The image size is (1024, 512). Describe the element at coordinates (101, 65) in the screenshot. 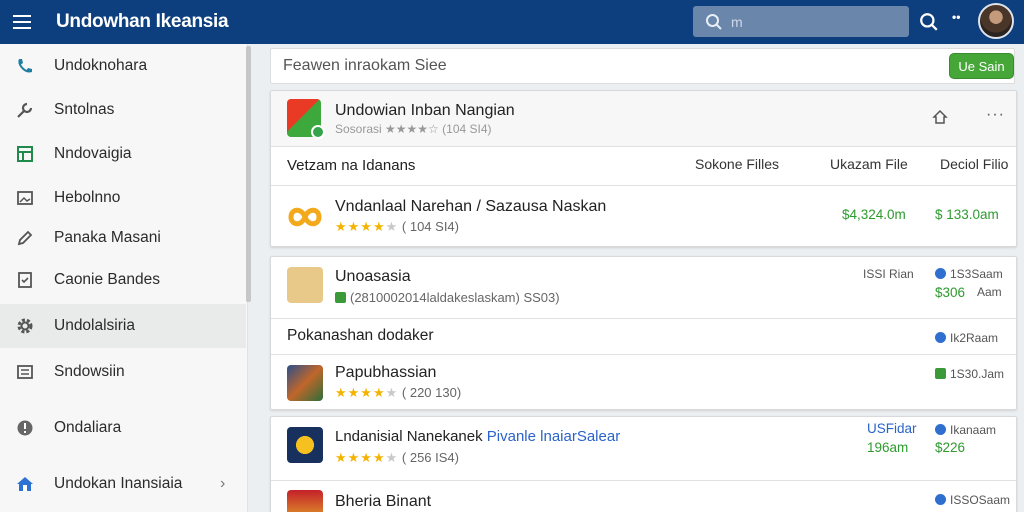

I see `sidebar-item-label: Undoknohara` at that location.